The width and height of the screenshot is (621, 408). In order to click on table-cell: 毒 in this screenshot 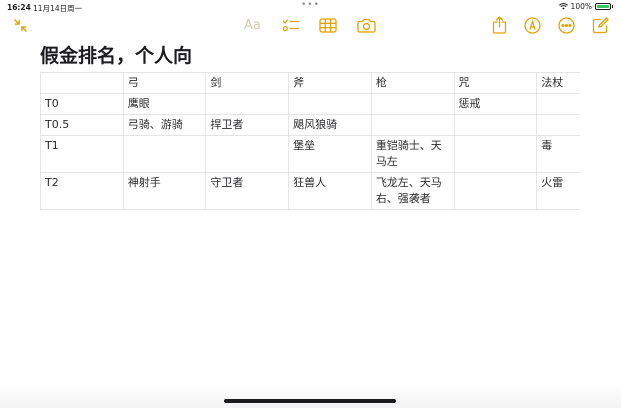, I will do `click(558, 154)`.